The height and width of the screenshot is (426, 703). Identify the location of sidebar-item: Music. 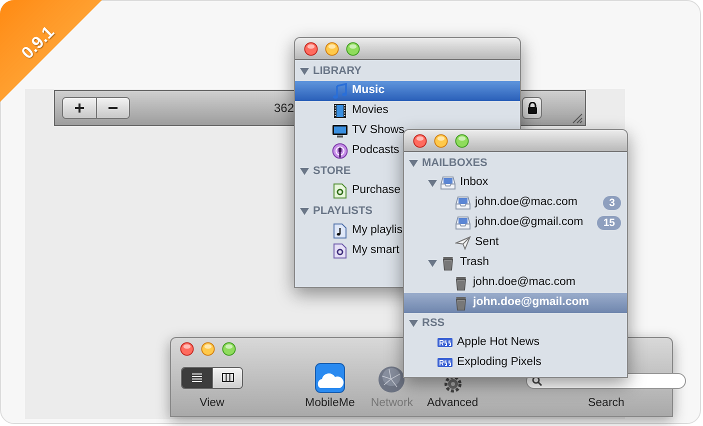
(407, 91).